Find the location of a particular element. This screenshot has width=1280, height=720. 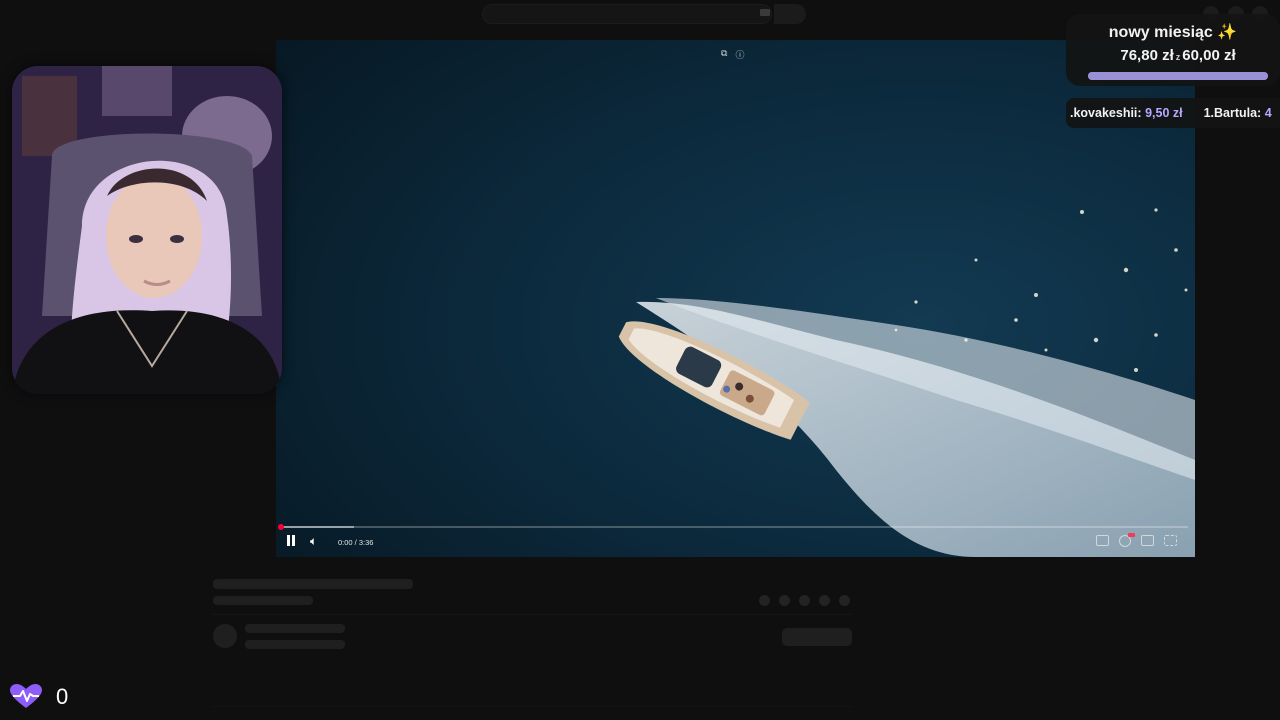

channel-name-placeholder is located at coordinates (295, 628).